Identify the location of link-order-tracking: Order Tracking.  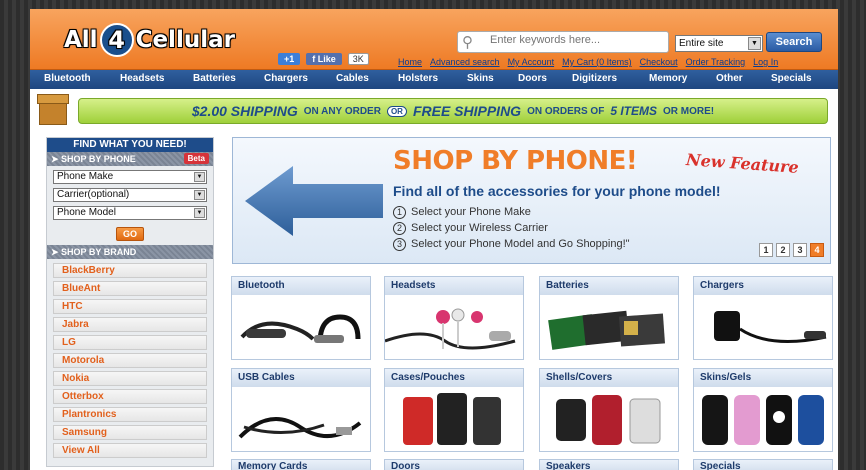
(716, 62).